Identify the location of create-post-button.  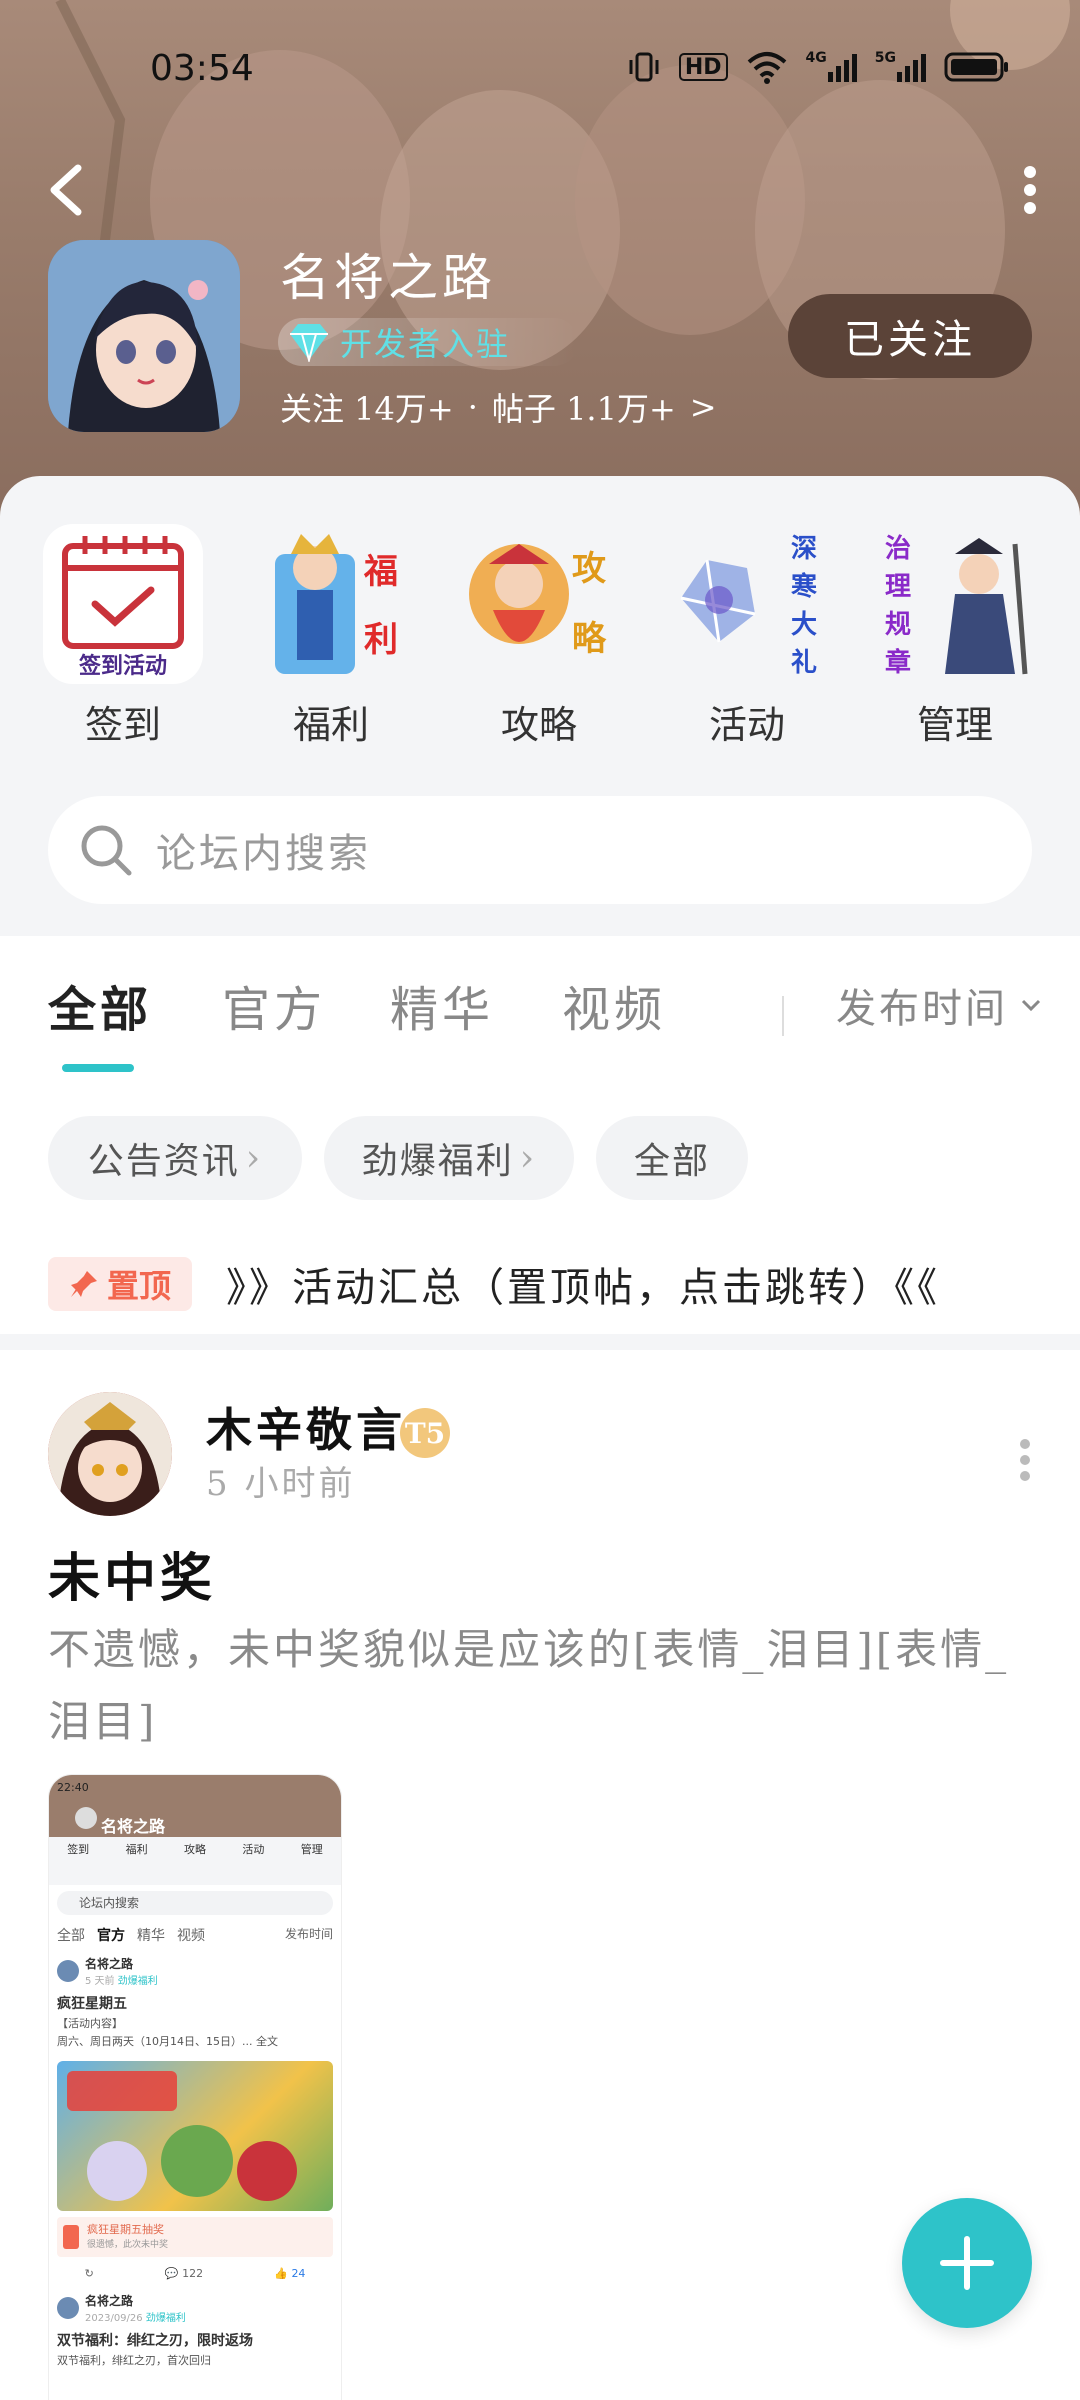
(967, 2263).